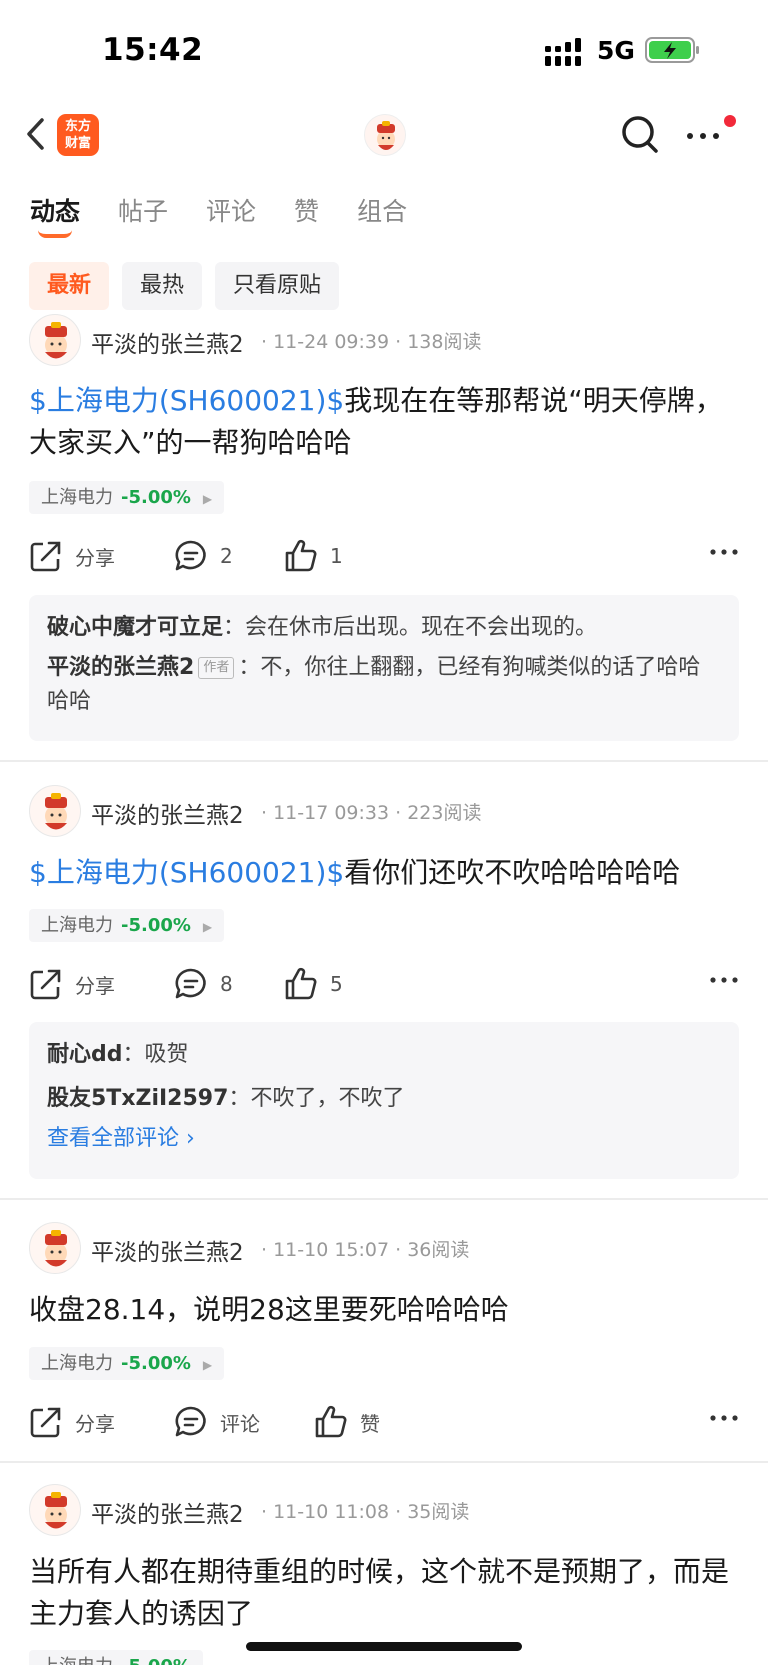 Image resolution: width=768 pixels, height=1665 pixels. What do you see at coordinates (55, 234) in the screenshot?
I see `tab-active-indicator` at bounding box center [55, 234].